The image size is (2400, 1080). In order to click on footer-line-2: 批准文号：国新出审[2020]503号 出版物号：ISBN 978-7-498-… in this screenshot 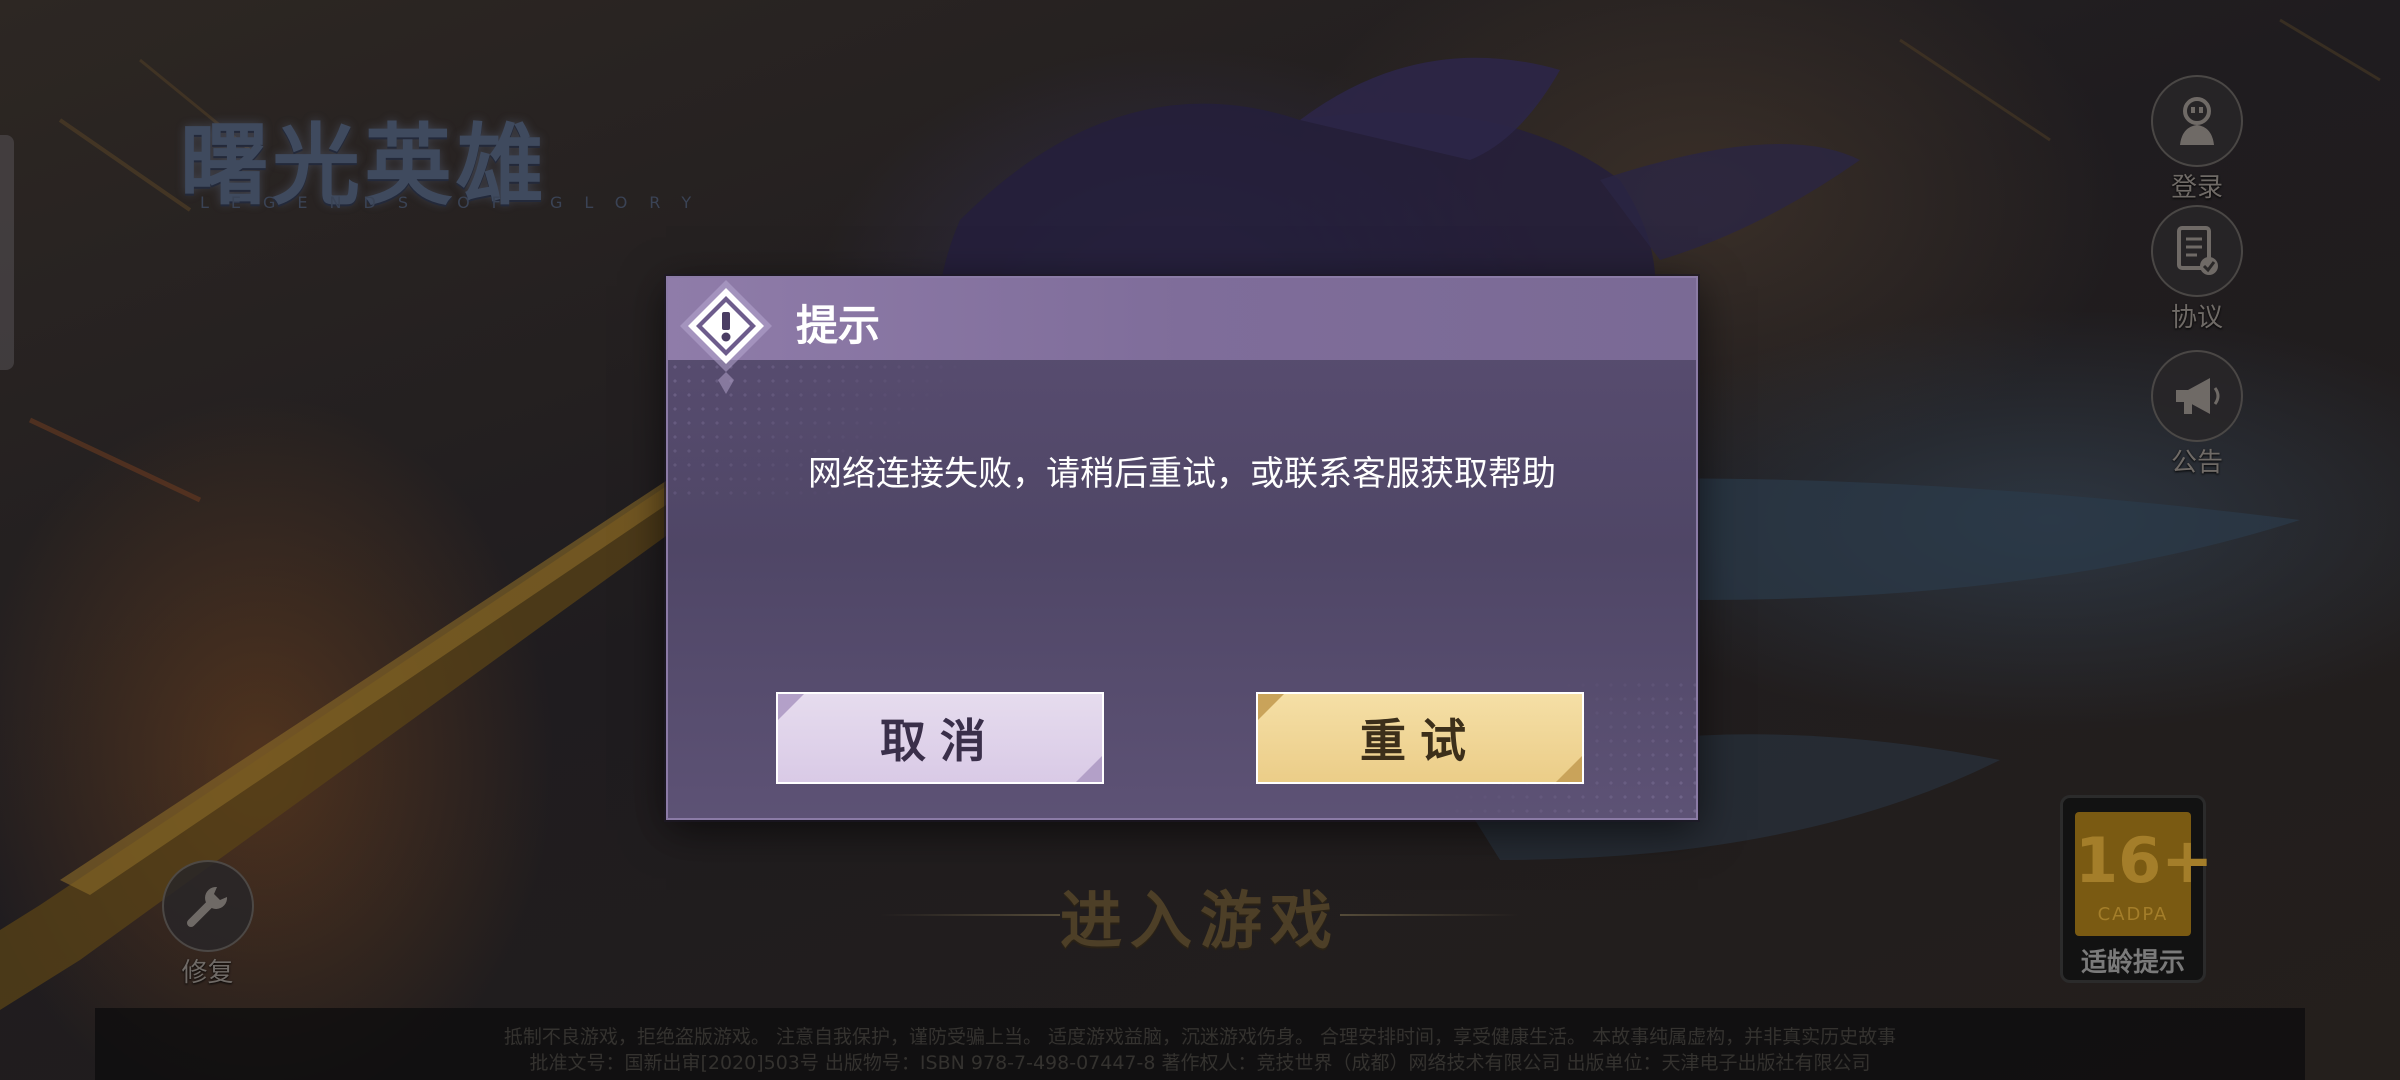, I will do `click(1200, 1063)`.